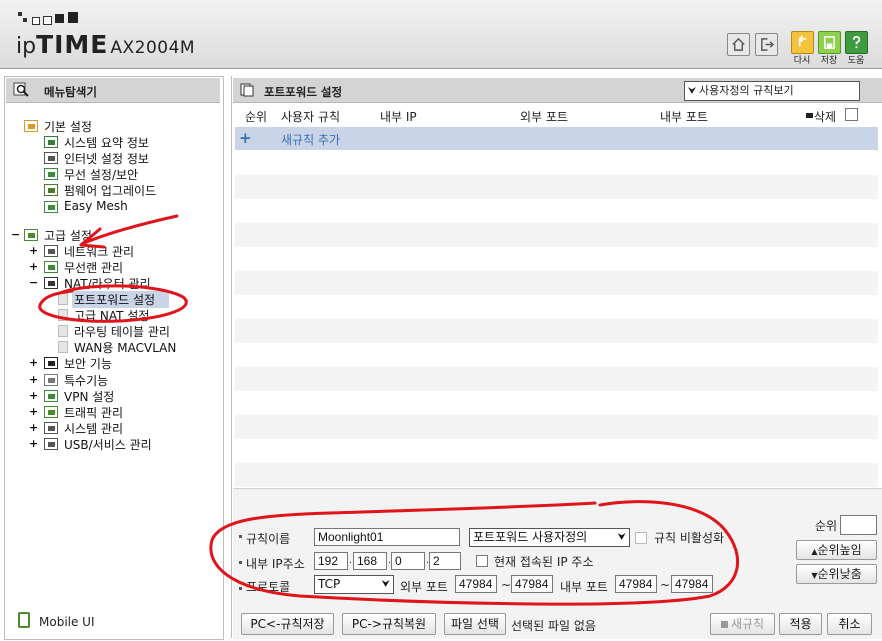 Image resolution: width=882 pixels, height=641 pixels. I want to click on tree-item-label: 무선 설정/보안, so click(101, 174).